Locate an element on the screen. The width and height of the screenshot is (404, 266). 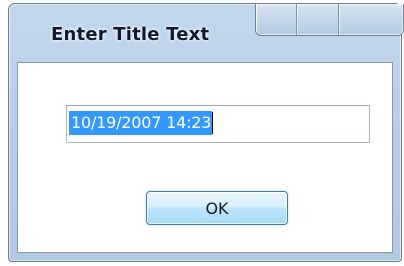
caption-buttons is located at coordinates (329, 20).